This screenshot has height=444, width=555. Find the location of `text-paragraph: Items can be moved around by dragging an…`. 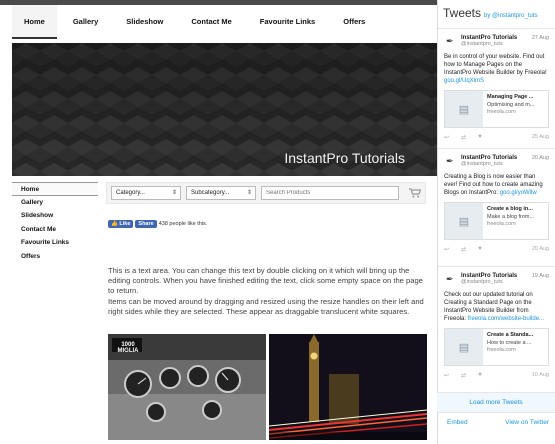

text-paragraph: Items can be moved around by dragging an… is located at coordinates (266, 306).